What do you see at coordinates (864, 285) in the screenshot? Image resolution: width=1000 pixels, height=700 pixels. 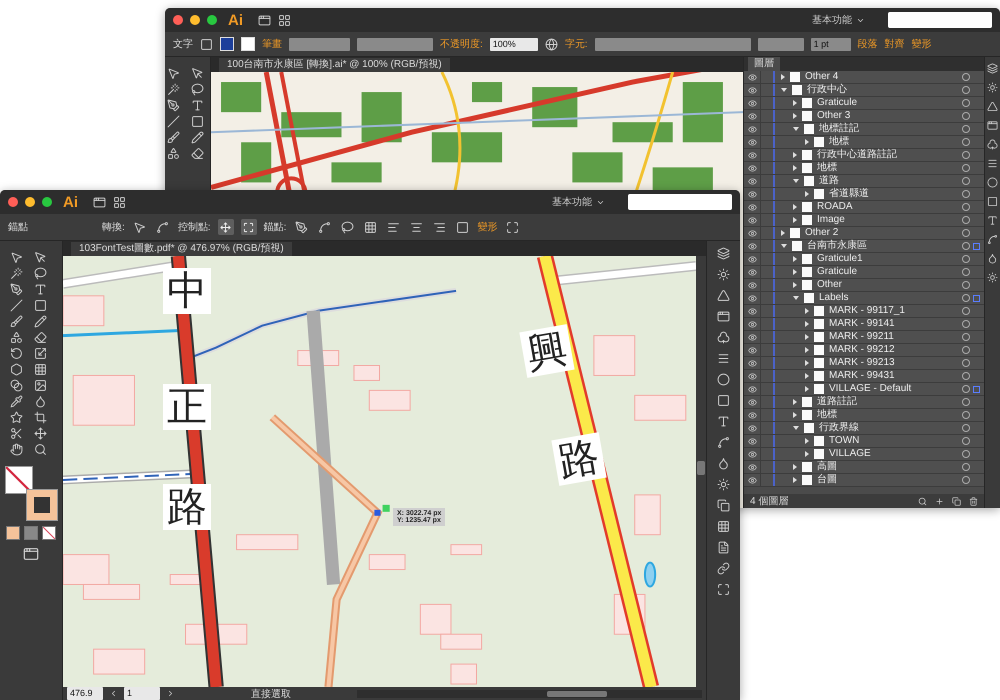 I see `layer-row: Other` at bounding box center [864, 285].